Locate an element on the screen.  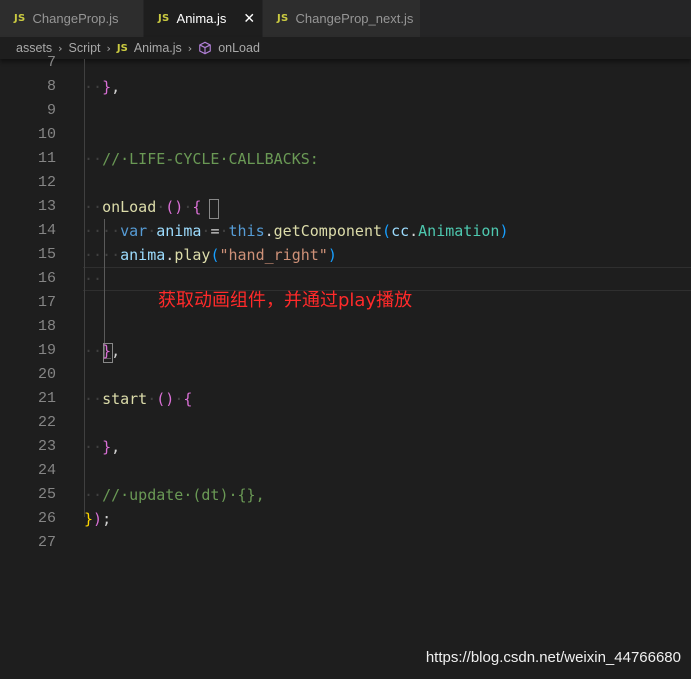
code-line: 7 is located at coordinates (345, 63).